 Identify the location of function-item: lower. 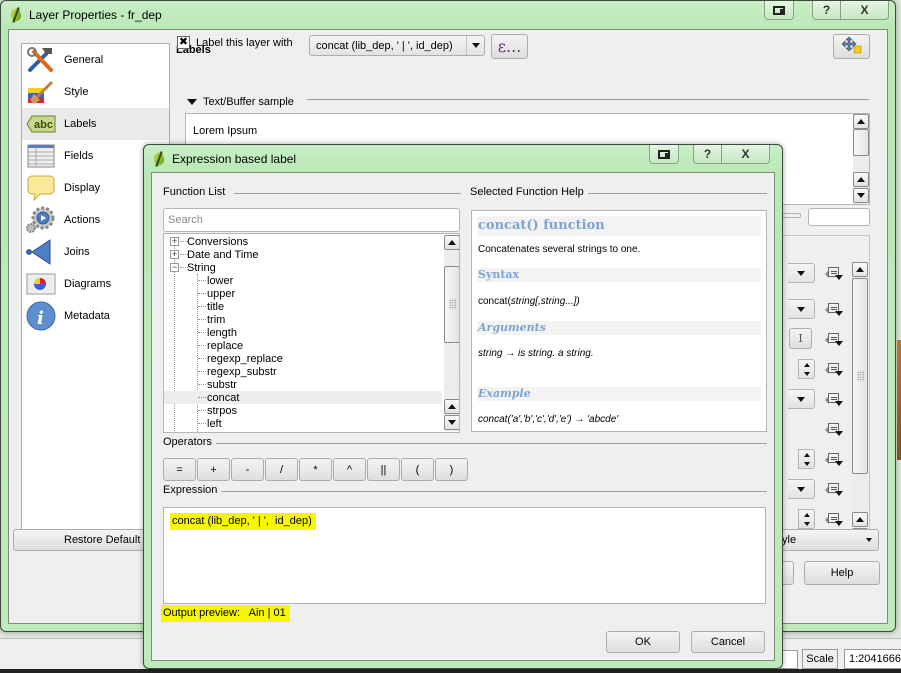
(303, 280).